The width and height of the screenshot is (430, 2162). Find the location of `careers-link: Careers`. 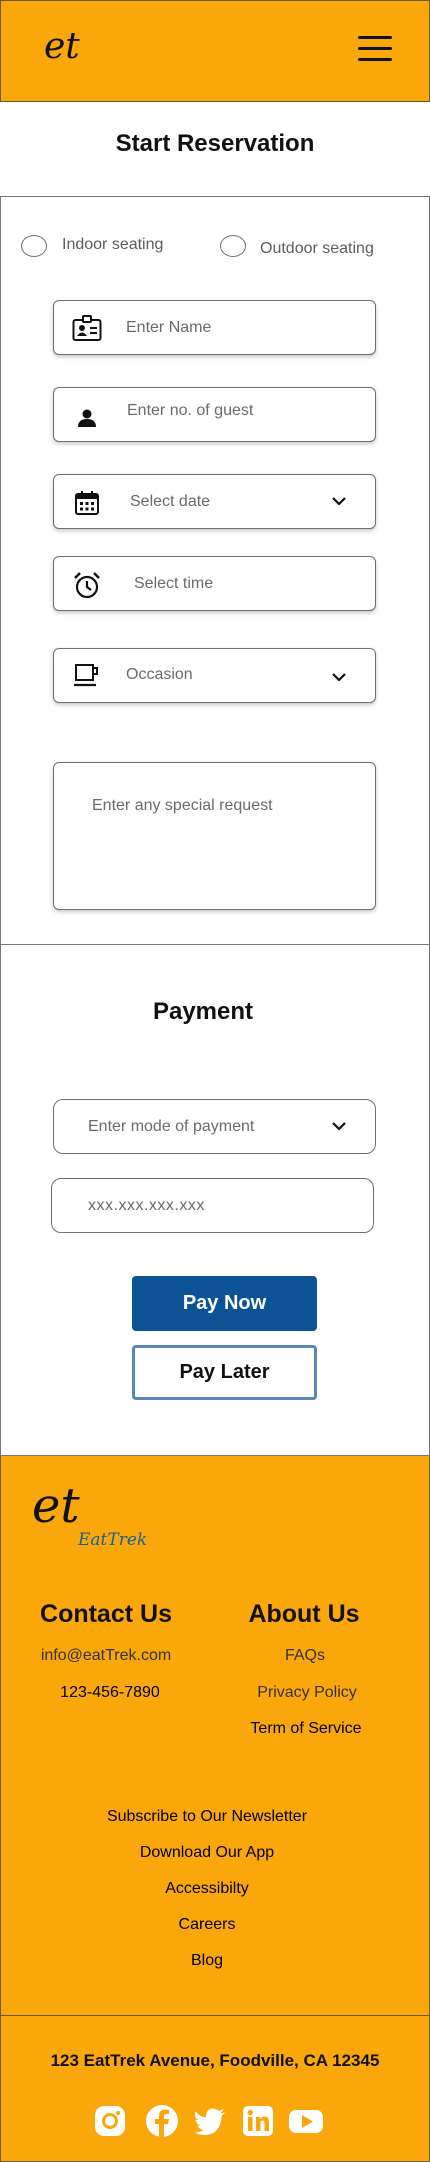

careers-link: Careers is located at coordinates (207, 1925).